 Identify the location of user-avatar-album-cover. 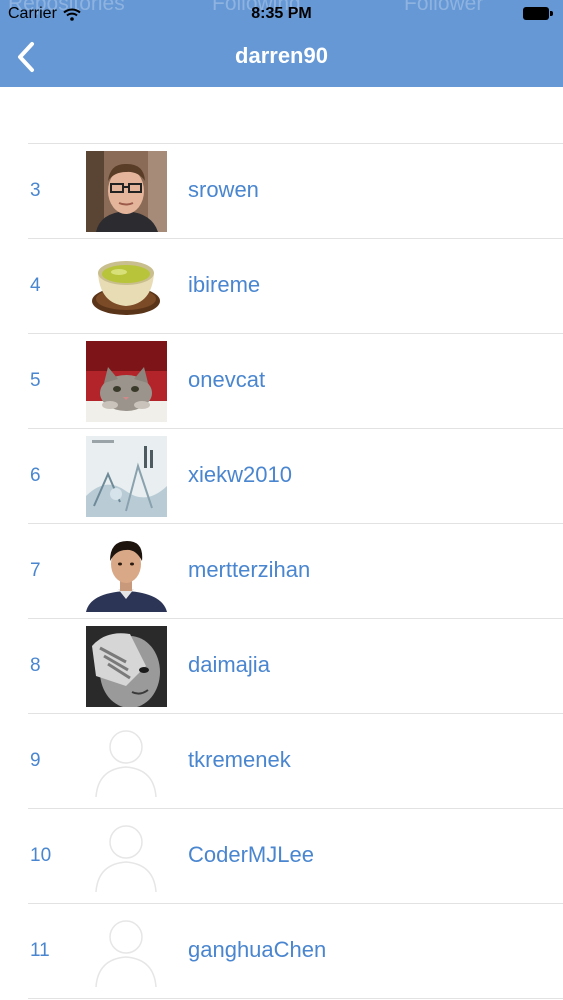
(126, 476).